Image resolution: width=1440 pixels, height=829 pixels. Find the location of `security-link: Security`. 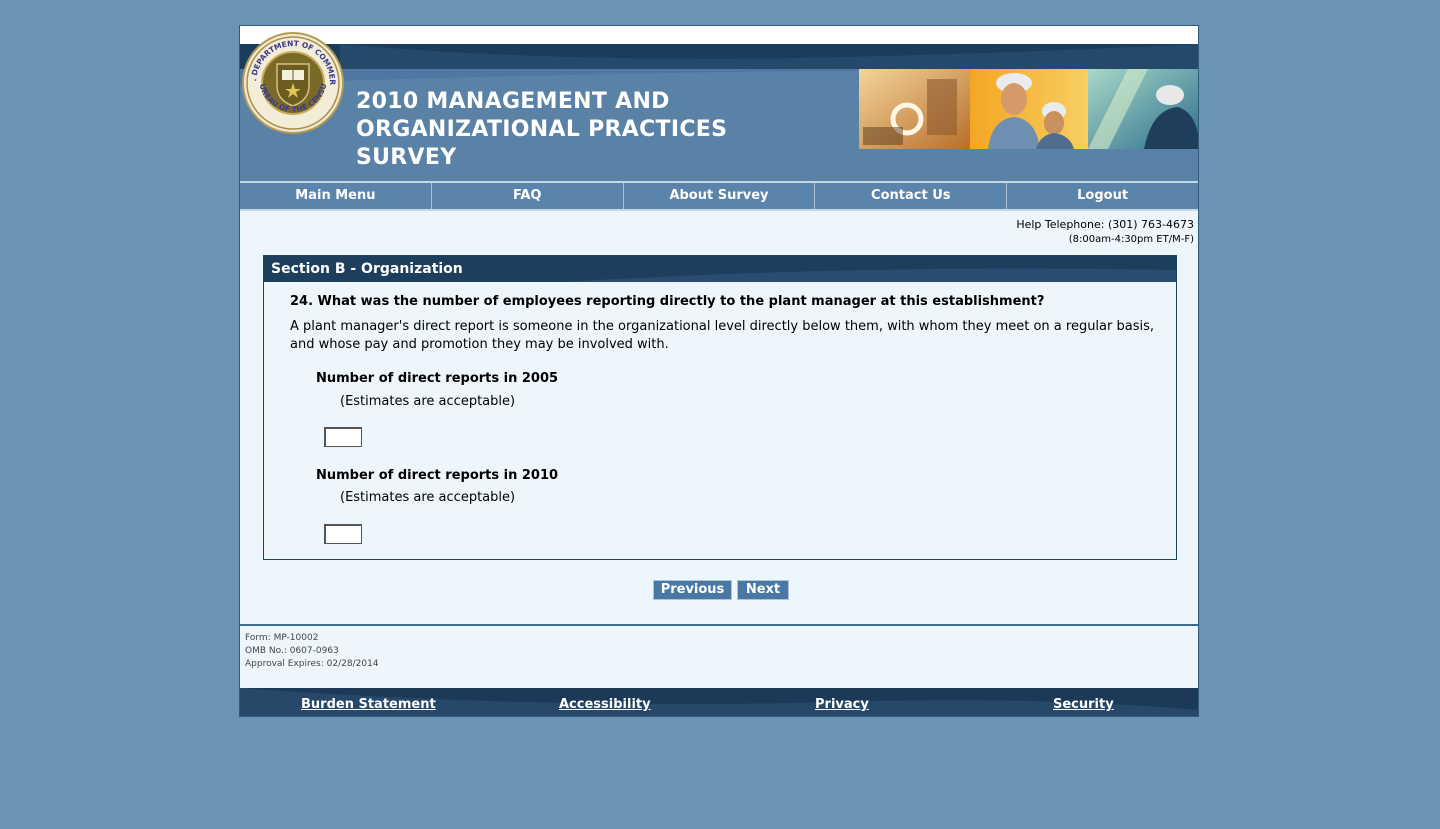

security-link: Security is located at coordinates (1083, 704).